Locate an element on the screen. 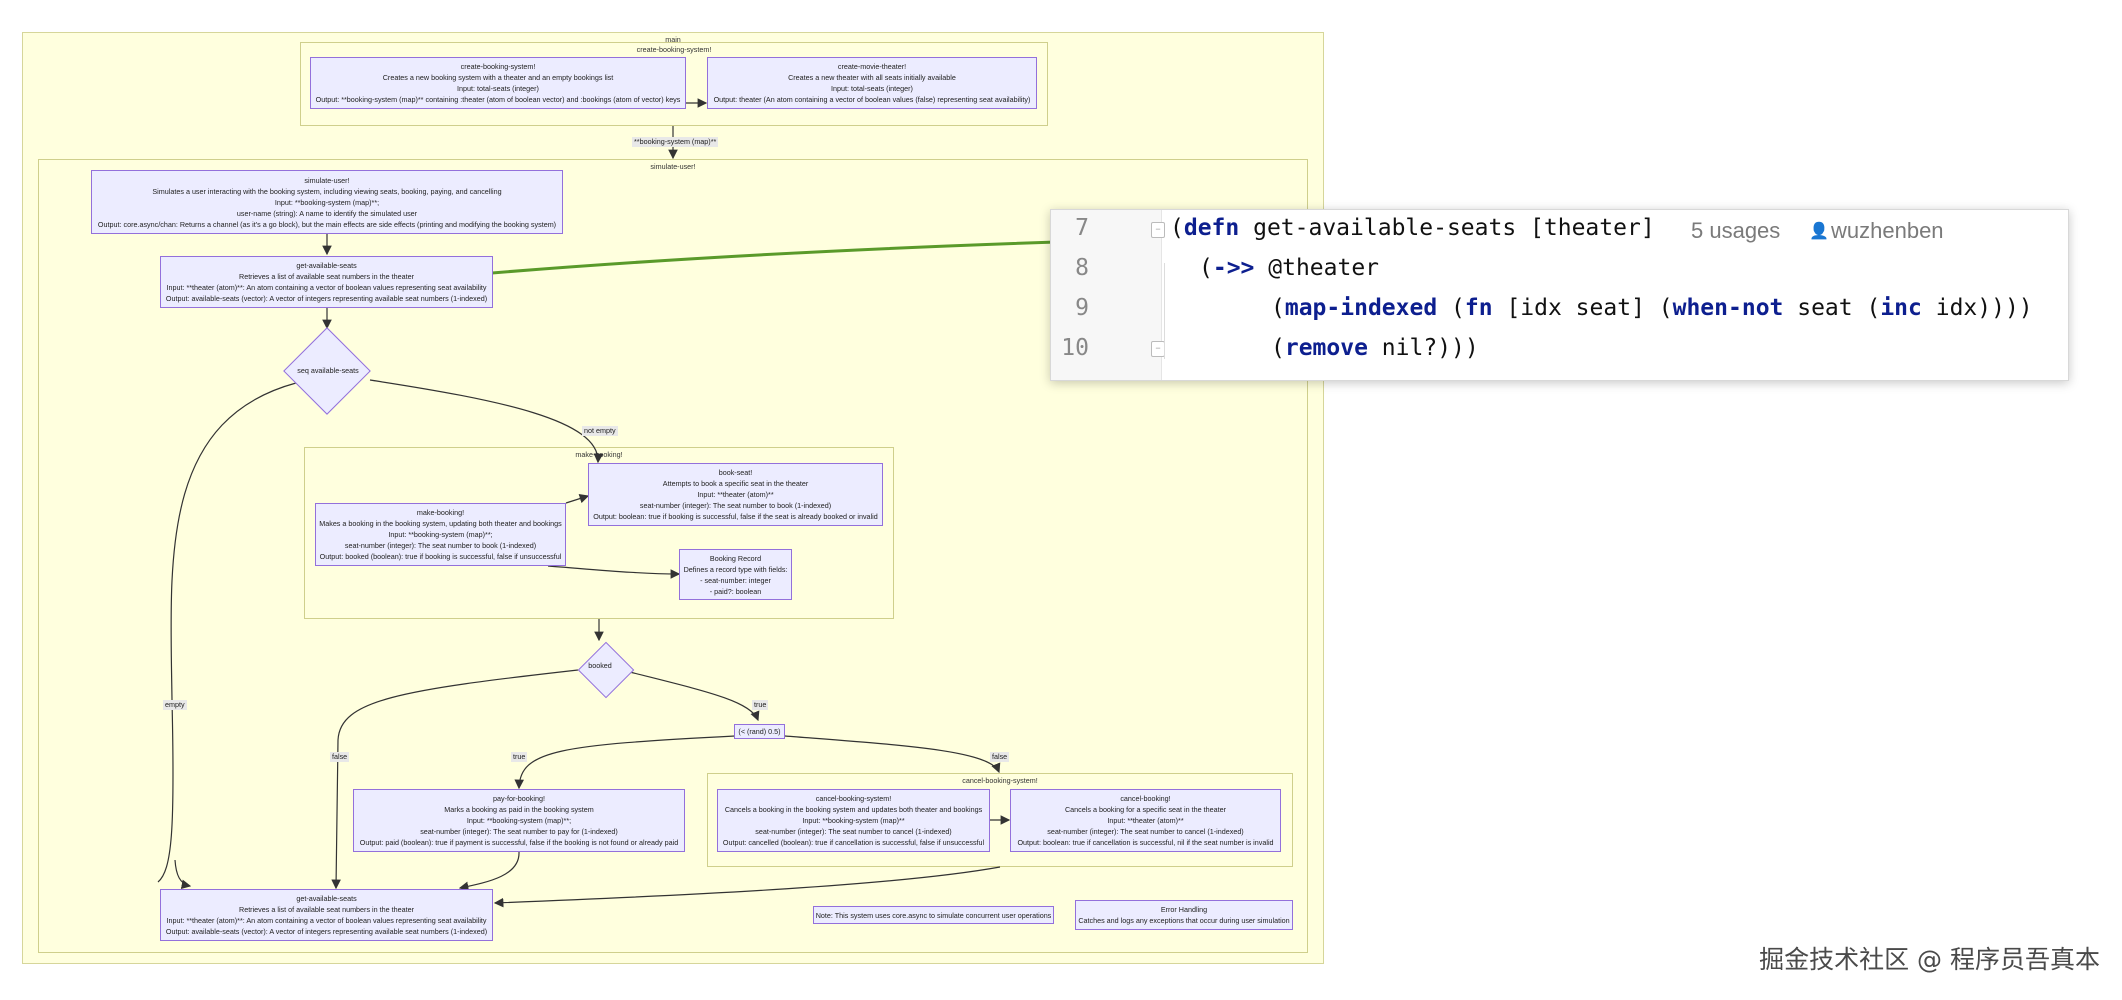 The image size is (2122, 1000). node-rand-check: (< (rand) 0.5) is located at coordinates (759, 731).